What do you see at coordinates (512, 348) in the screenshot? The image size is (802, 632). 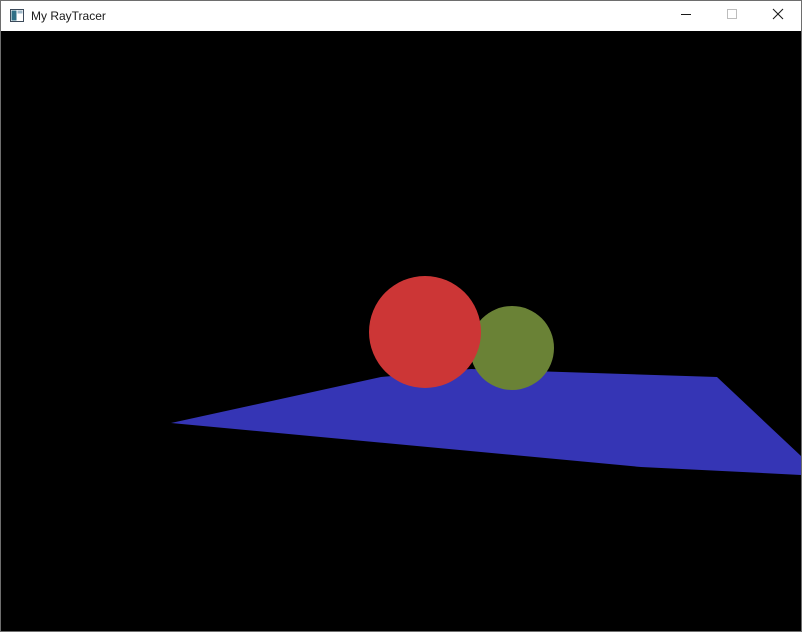 I see `green-sphere` at bounding box center [512, 348].